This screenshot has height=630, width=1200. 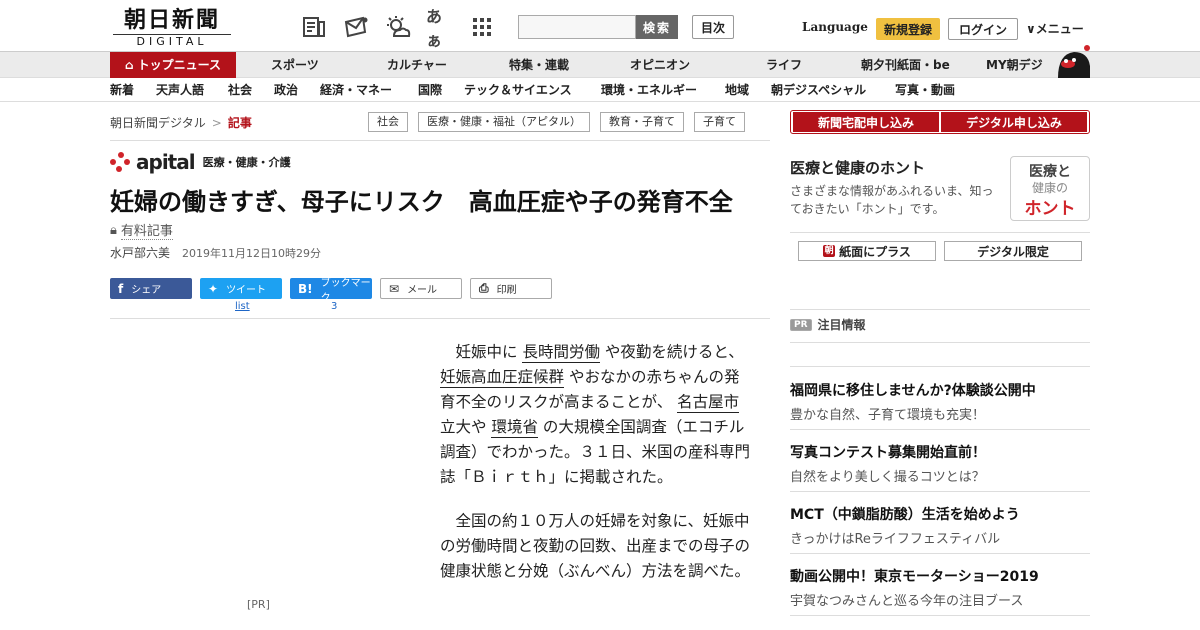 What do you see at coordinates (818, 90) in the screenshot?
I see `subnav-item-special: 朝デジスペシャル` at bounding box center [818, 90].